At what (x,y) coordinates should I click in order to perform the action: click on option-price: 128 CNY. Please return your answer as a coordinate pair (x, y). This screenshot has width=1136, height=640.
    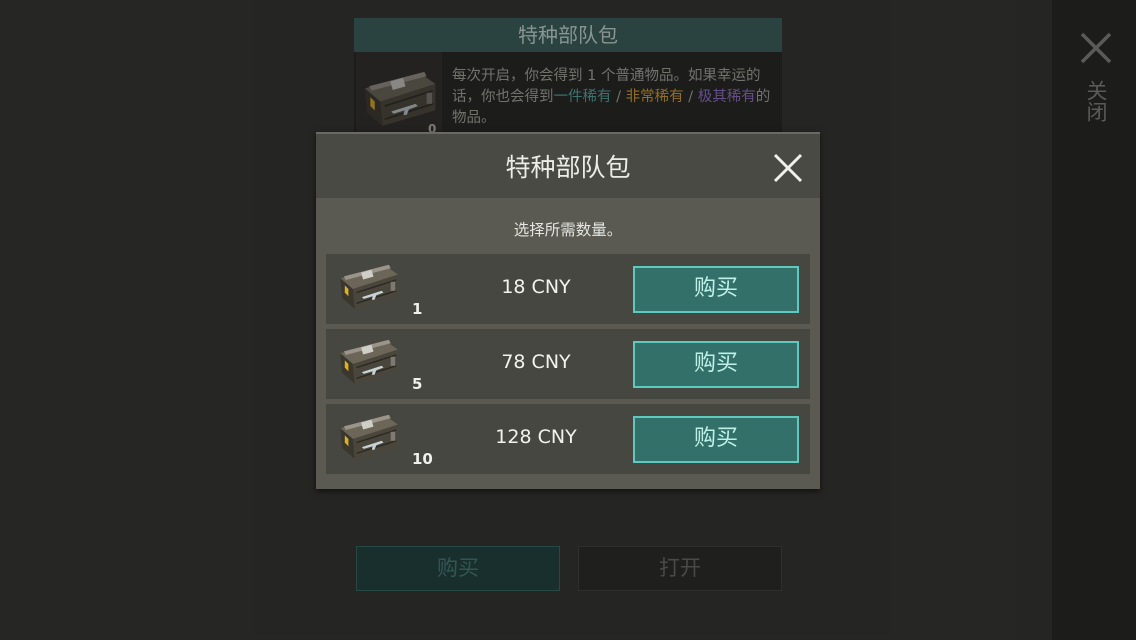
    Looking at the image, I should click on (536, 437).